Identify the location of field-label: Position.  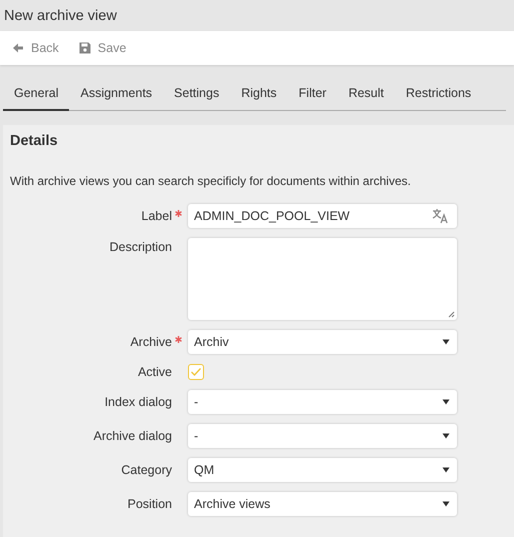
(150, 504).